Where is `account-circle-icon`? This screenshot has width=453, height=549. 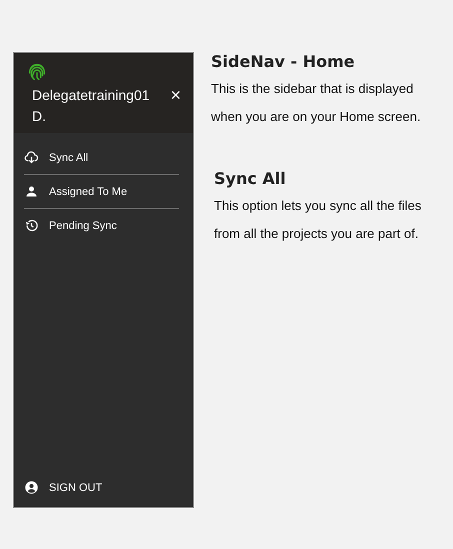 account-circle-icon is located at coordinates (31, 487).